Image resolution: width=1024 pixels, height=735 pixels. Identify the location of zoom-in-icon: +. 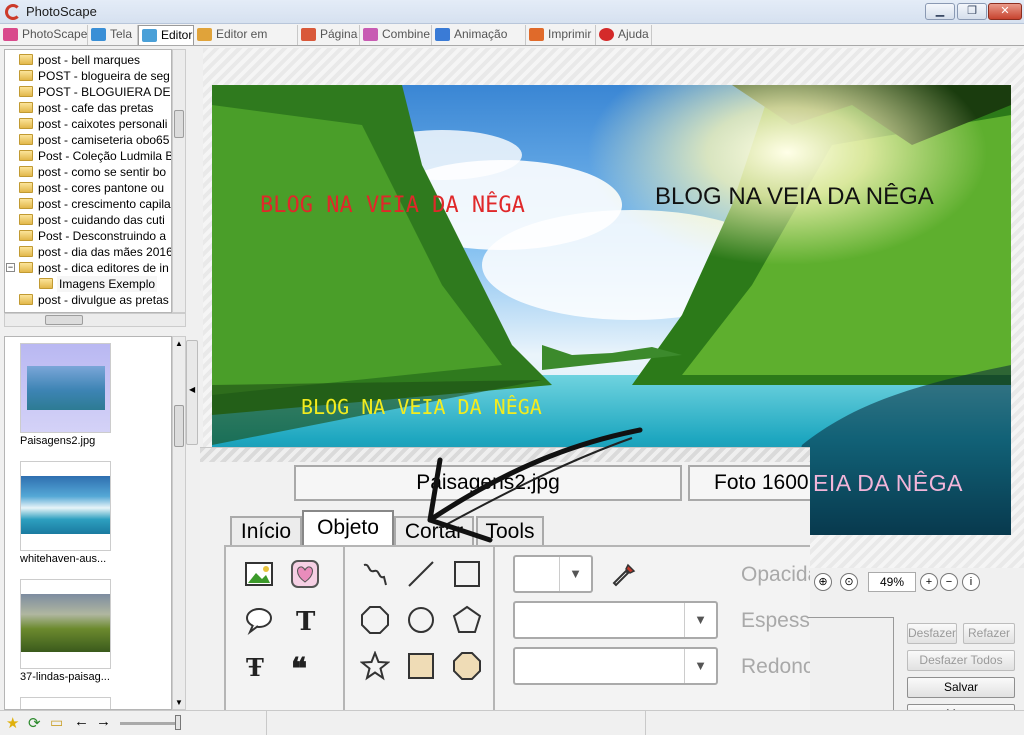
(929, 582).